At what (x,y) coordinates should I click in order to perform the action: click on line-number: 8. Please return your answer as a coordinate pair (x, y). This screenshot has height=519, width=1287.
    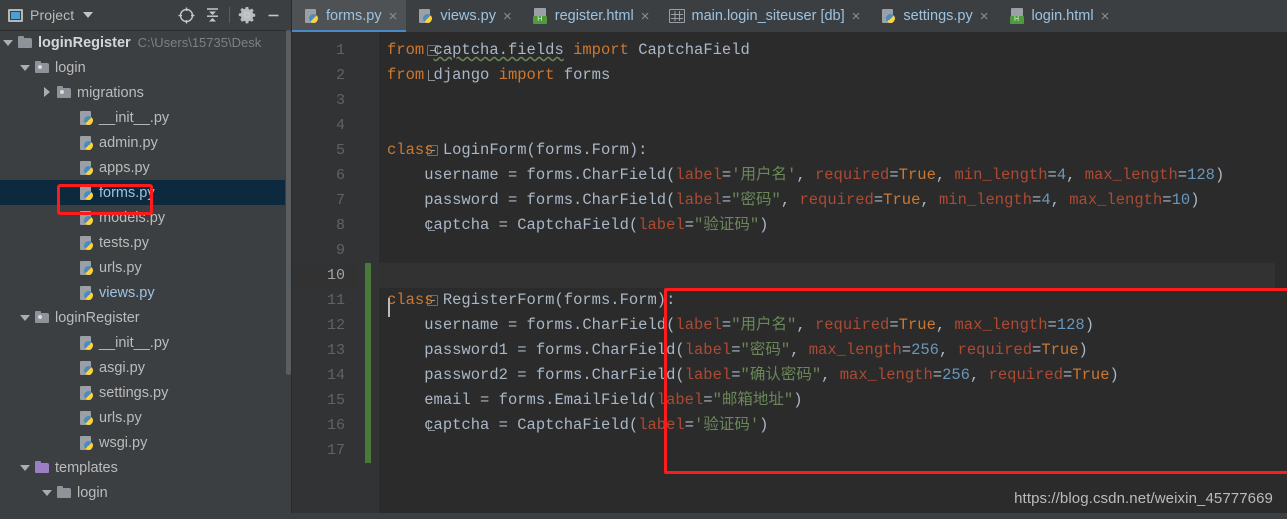
    Looking at the image, I should click on (340, 225).